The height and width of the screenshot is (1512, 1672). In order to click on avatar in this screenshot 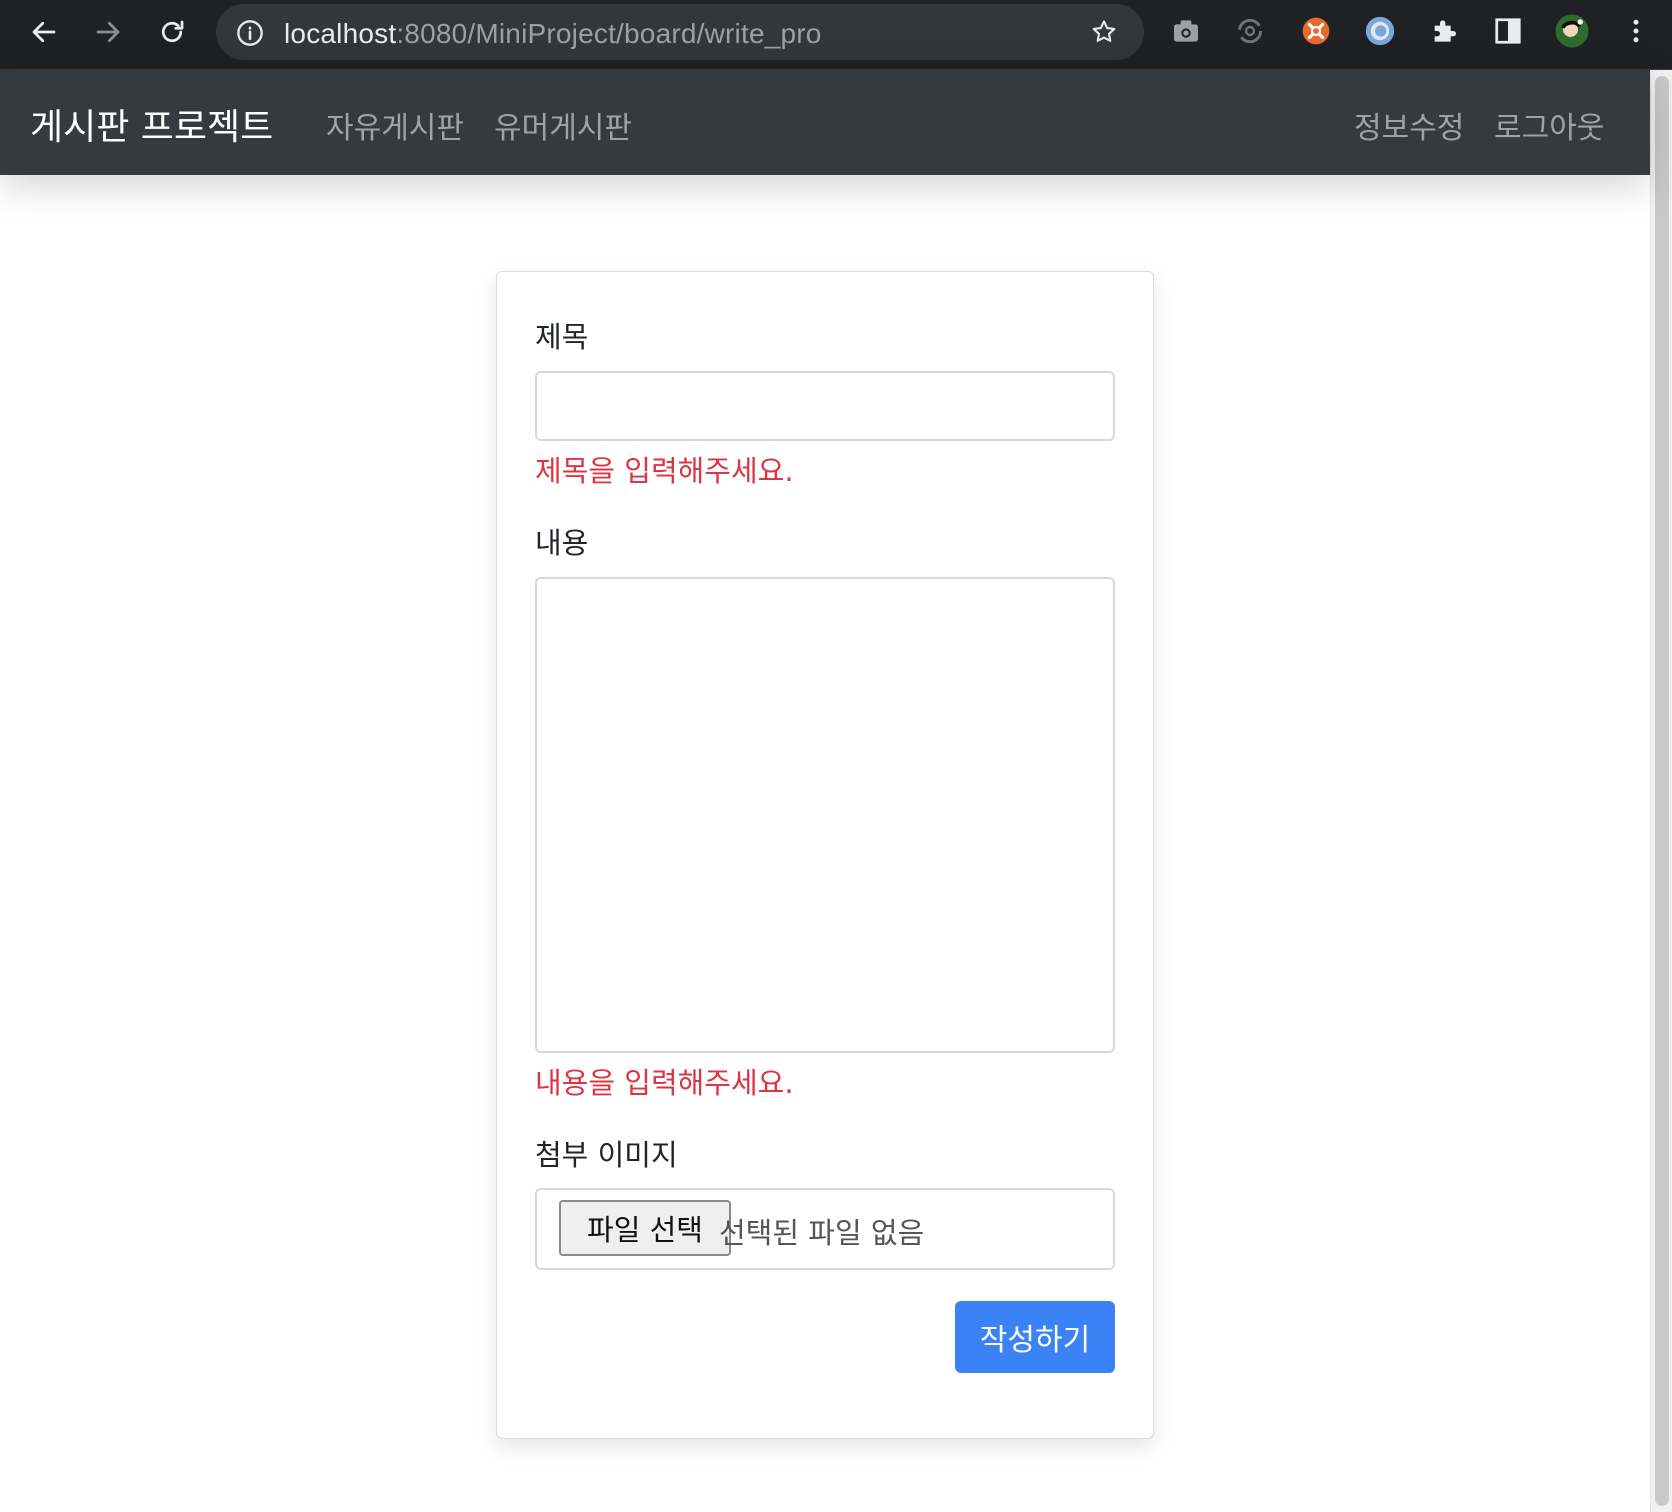, I will do `click(1572, 31)`.